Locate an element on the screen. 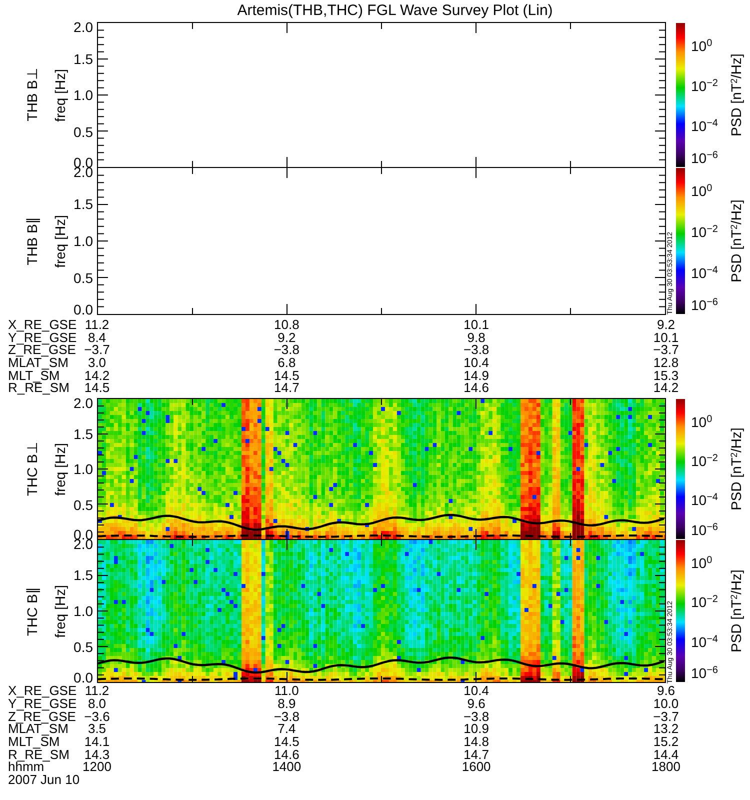 This screenshot has height=800, width=750. panel-label: THC B∥ is located at coordinates (32, 611).